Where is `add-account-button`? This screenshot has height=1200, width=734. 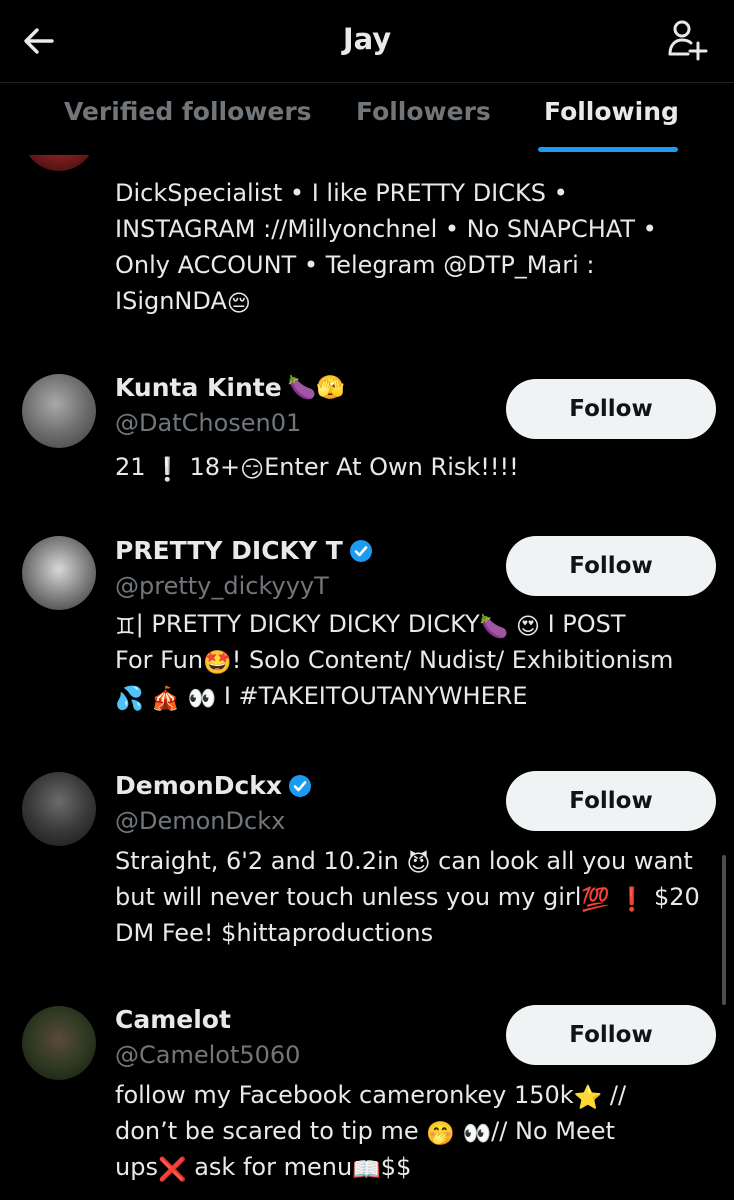 add-account-button is located at coordinates (687, 40).